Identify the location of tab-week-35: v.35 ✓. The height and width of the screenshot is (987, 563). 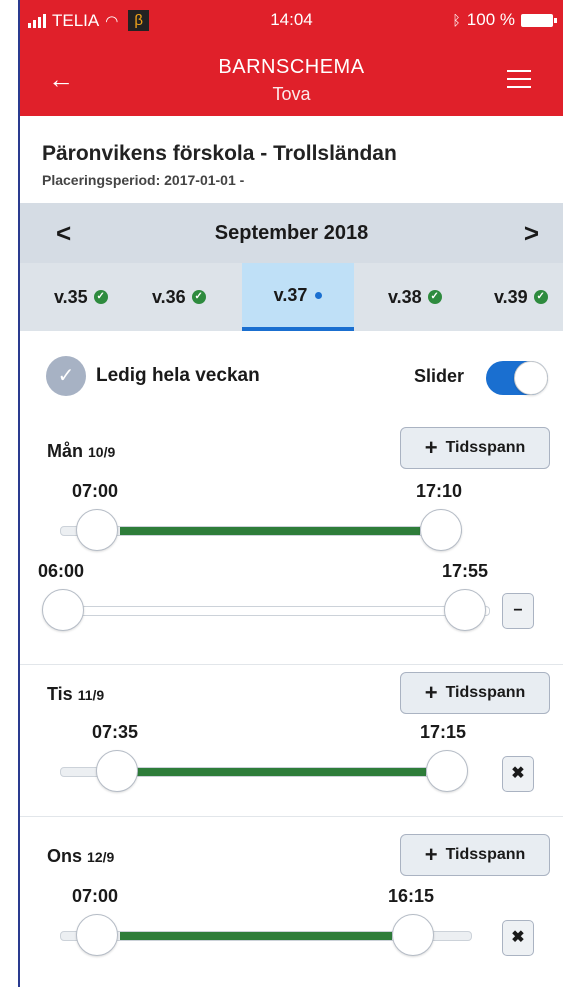
(81, 297).